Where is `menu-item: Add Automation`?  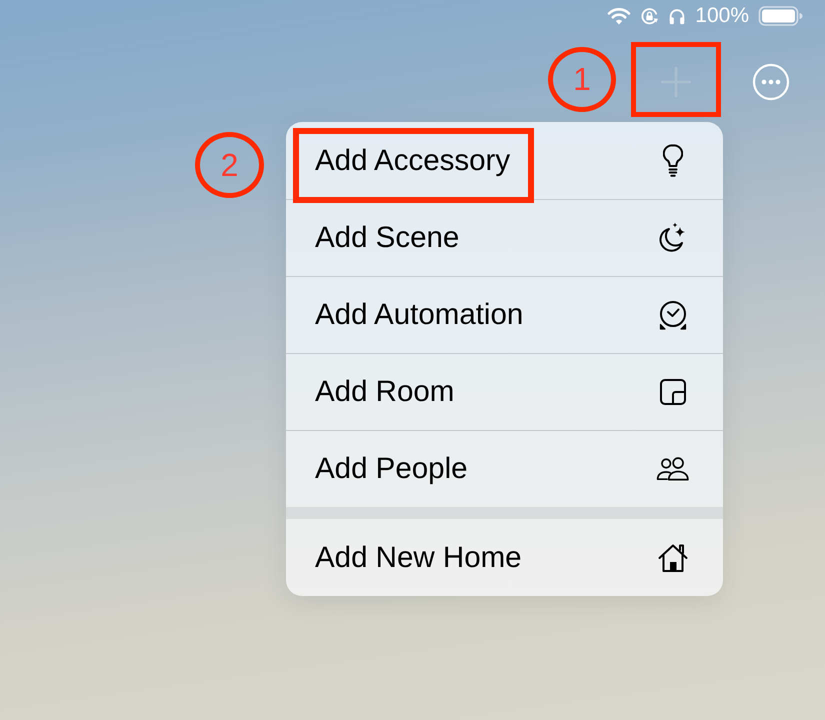 menu-item: Add Automation is located at coordinates (504, 314).